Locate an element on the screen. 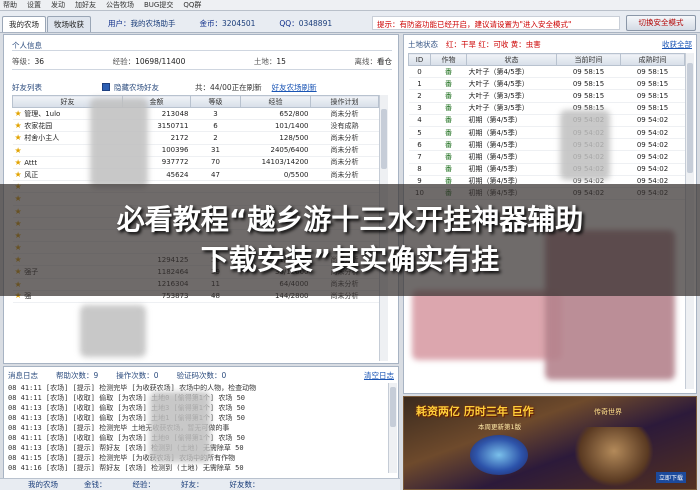  friend-exp: 14103/14200 is located at coordinates (275, 162).